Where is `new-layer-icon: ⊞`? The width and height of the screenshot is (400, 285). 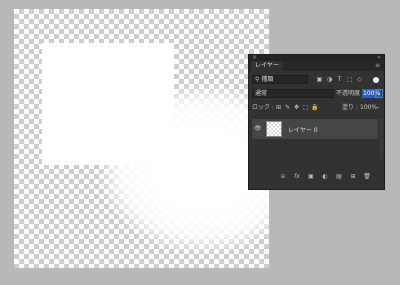 new-layer-icon: ⊞ is located at coordinates (353, 176).